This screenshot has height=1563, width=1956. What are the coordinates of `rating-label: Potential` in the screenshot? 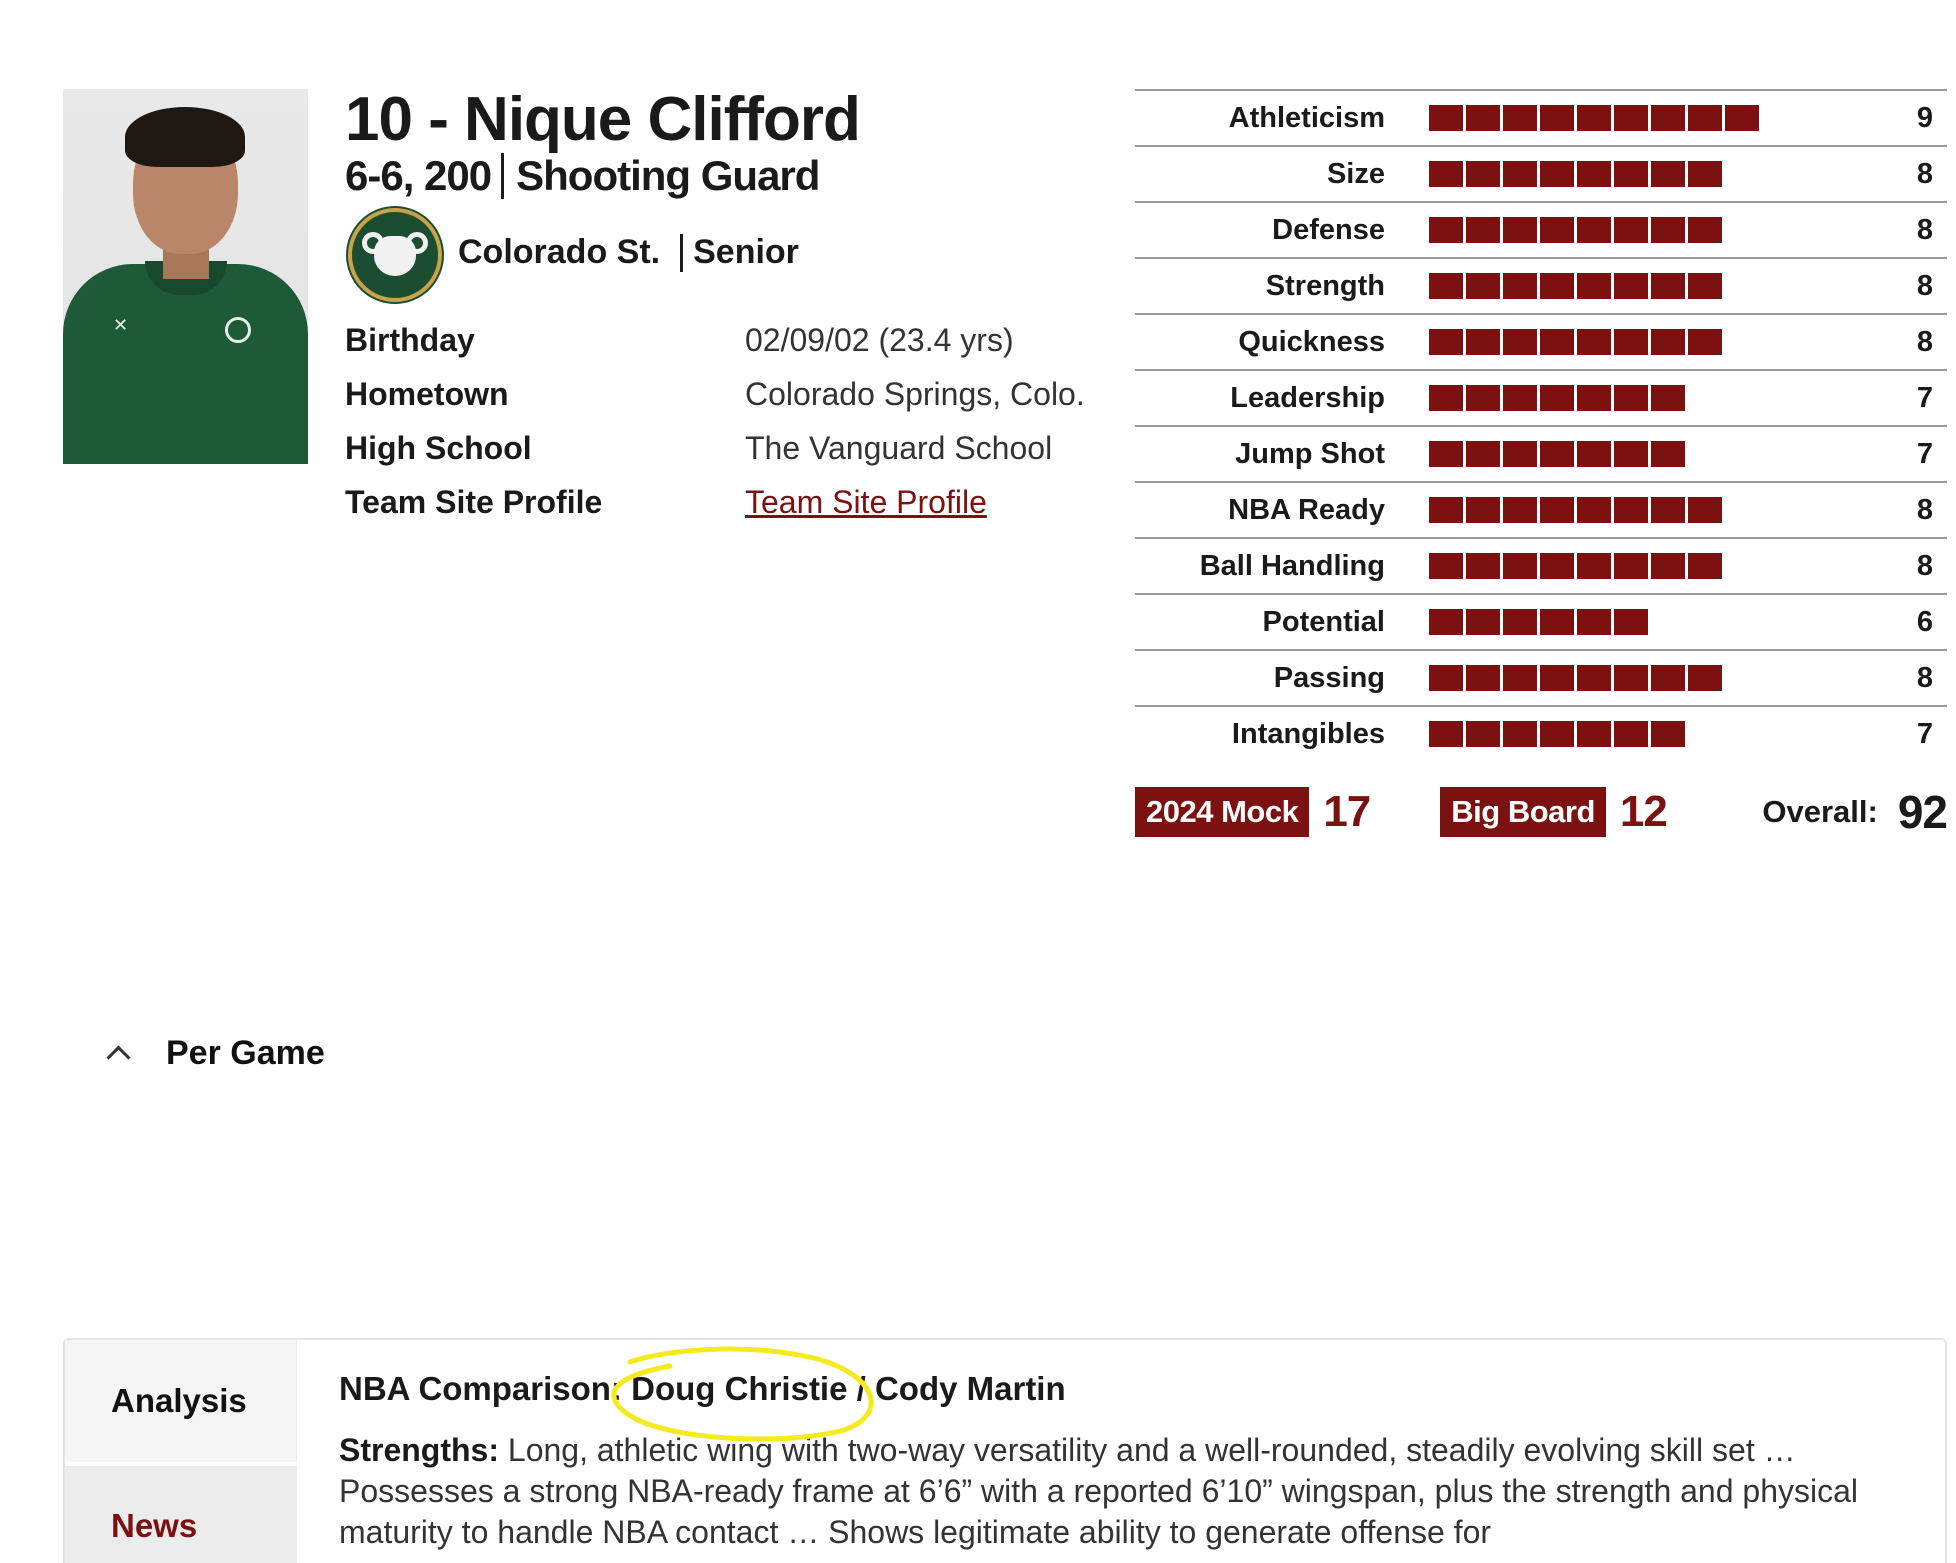 It's located at (1323, 621).